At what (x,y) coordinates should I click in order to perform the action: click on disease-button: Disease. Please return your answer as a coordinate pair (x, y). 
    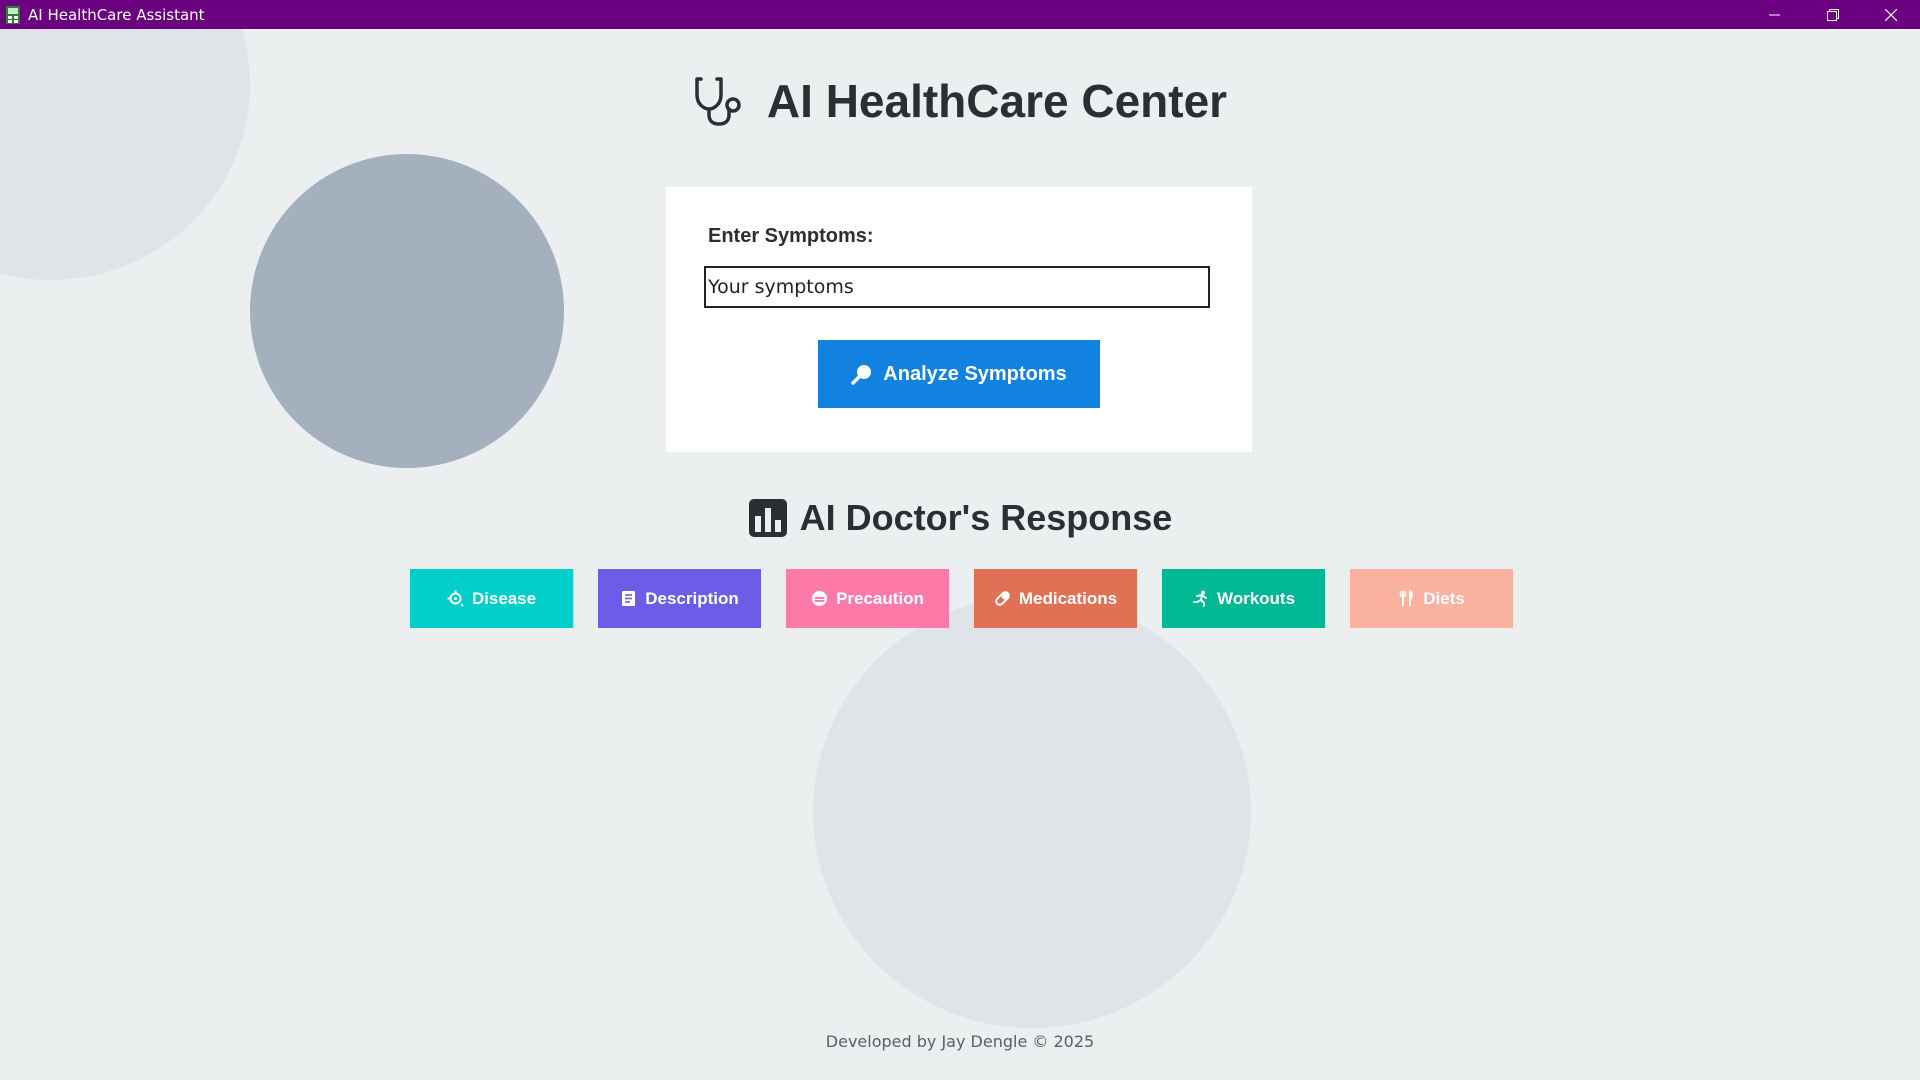
    Looking at the image, I should click on (491, 598).